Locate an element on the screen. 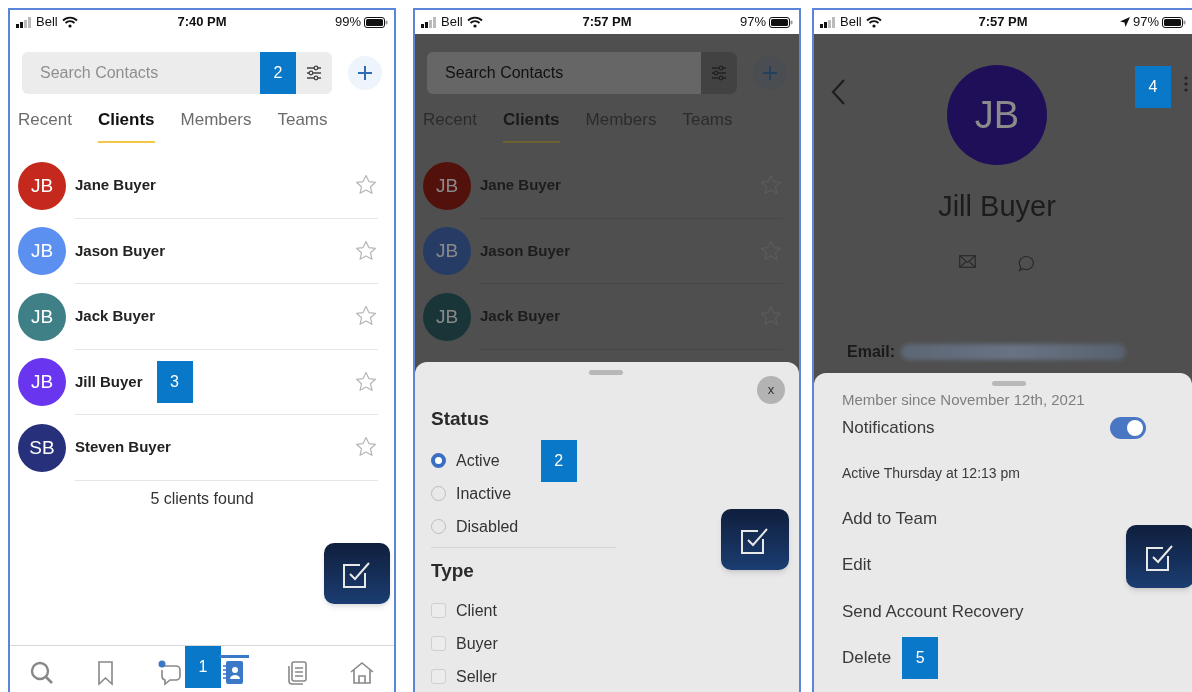 This screenshot has width=1192, height=692. tab: Recent is located at coordinates (45, 125).